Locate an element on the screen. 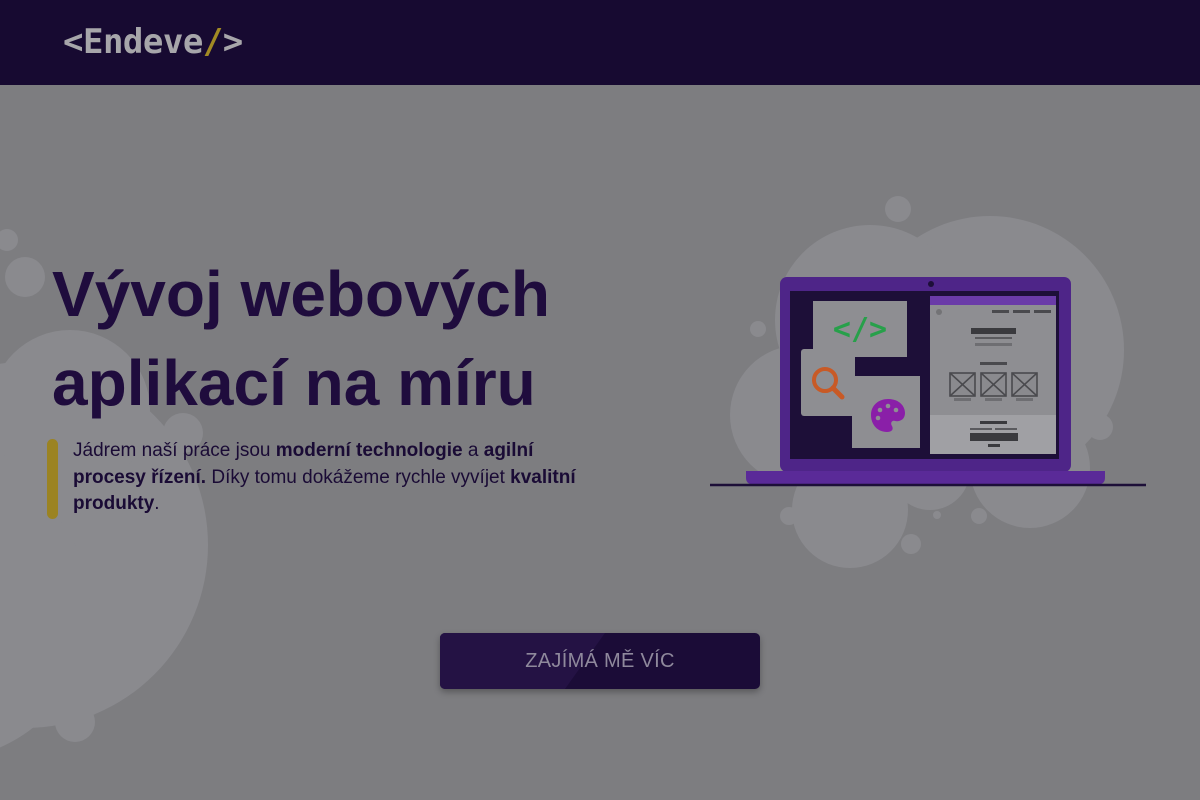 The height and width of the screenshot is (800, 1200). more-info-button-label: ZAJÍMÁ MĚ VÍC is located at coordinates (600, 660).